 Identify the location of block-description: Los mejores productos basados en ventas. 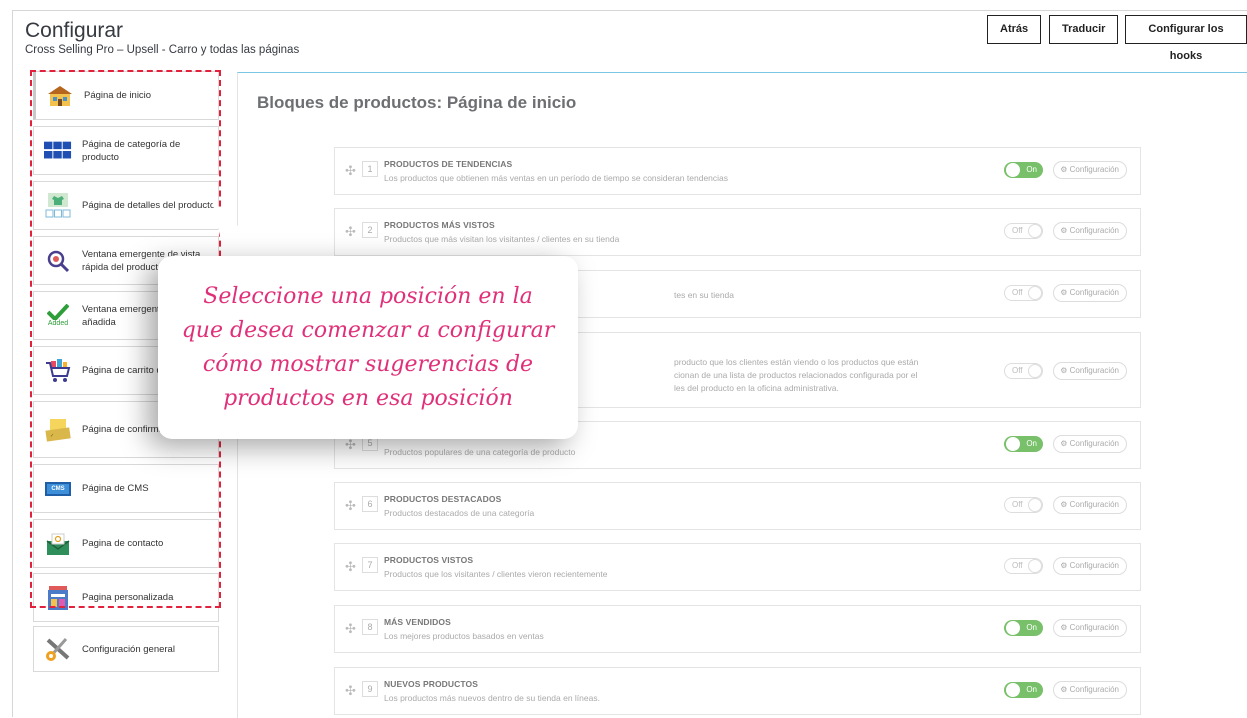
(464, 636).